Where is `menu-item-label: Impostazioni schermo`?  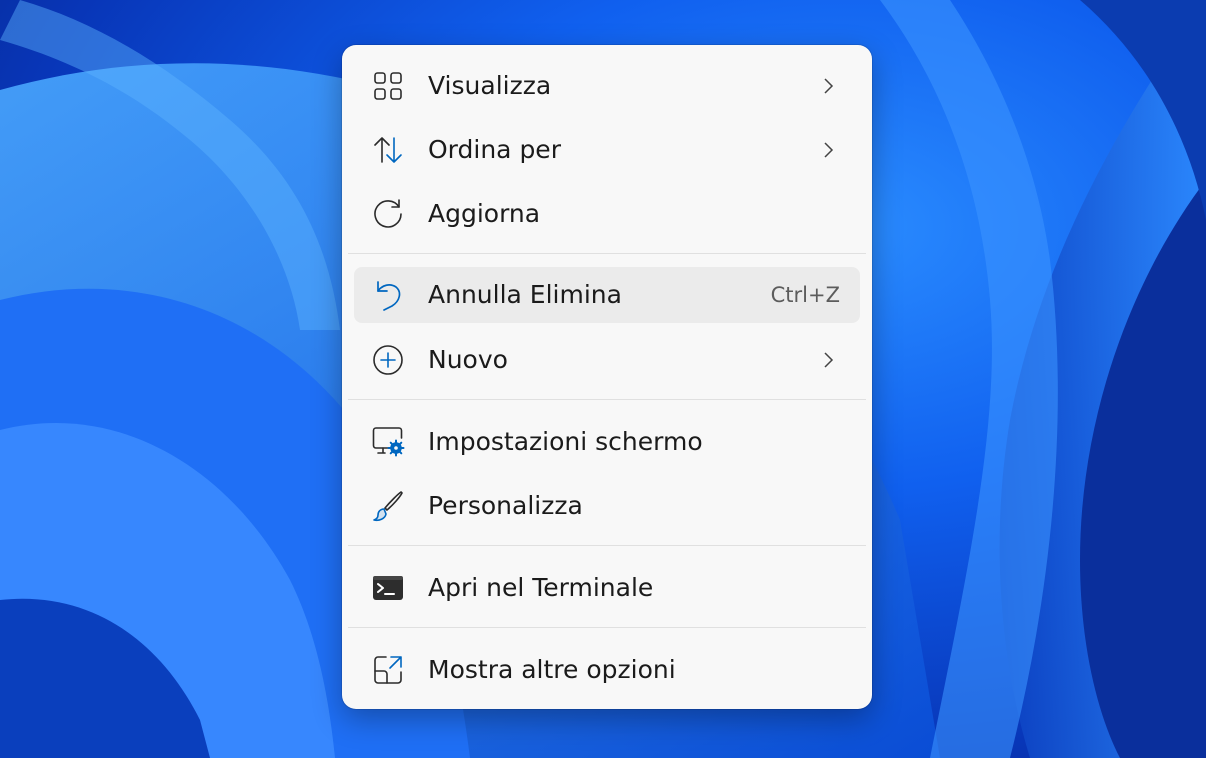 menu-item-label: Impostazioni schermo is located at coordinates (565, 441).